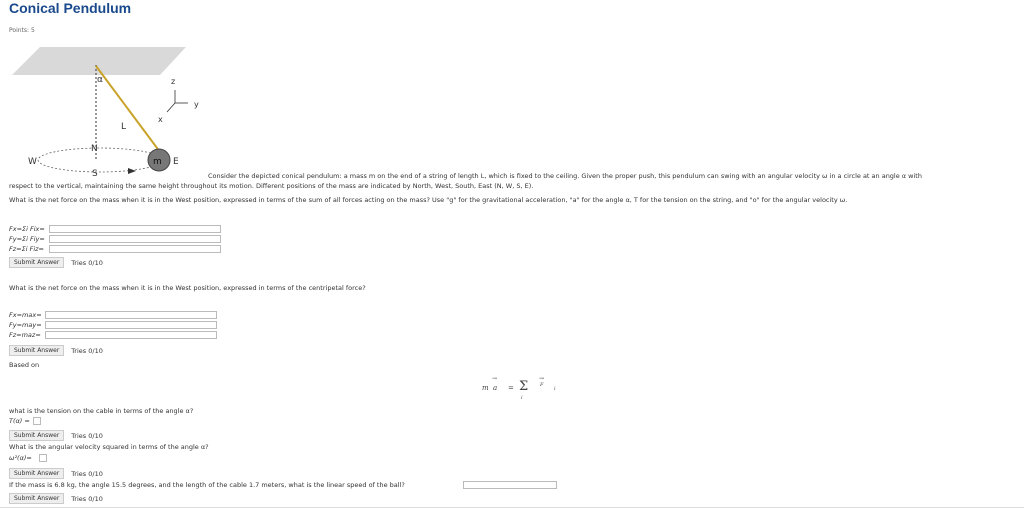 The image size is (1024, 510). What do you see at coordinates (135, 249) in the screenshot?
I see `fz-input` at bounding box center [135, 249].